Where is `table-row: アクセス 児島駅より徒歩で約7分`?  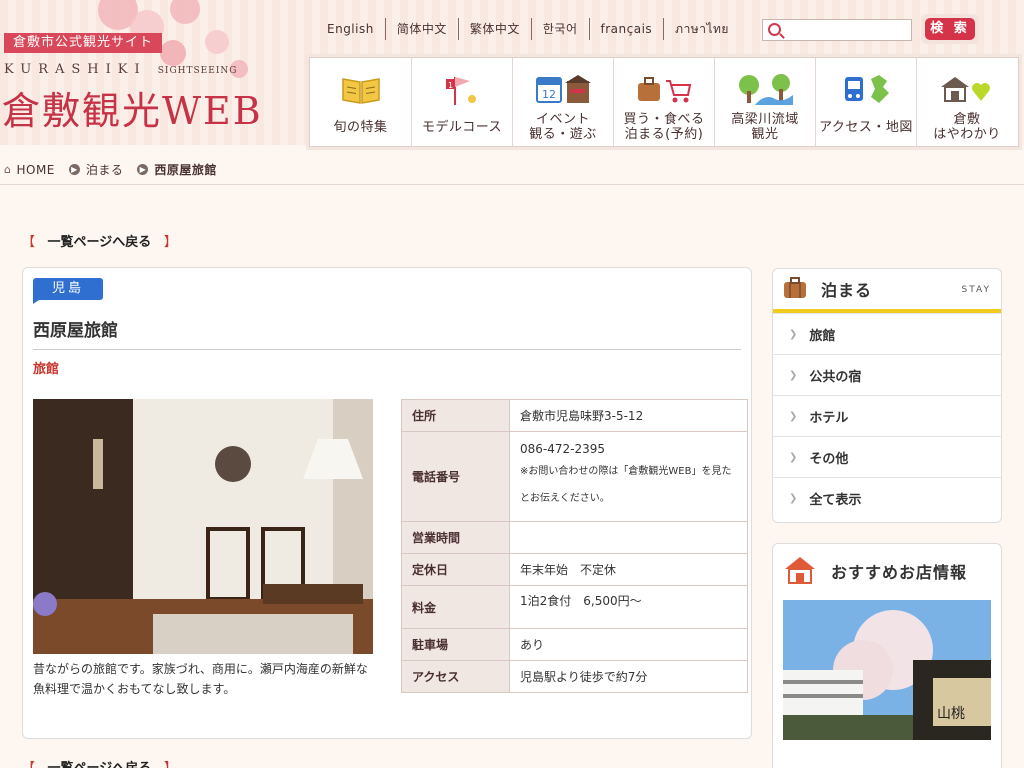
table-row: アクセス 児島駅より徒歩で約7分 is located at coordinates (574, 676).